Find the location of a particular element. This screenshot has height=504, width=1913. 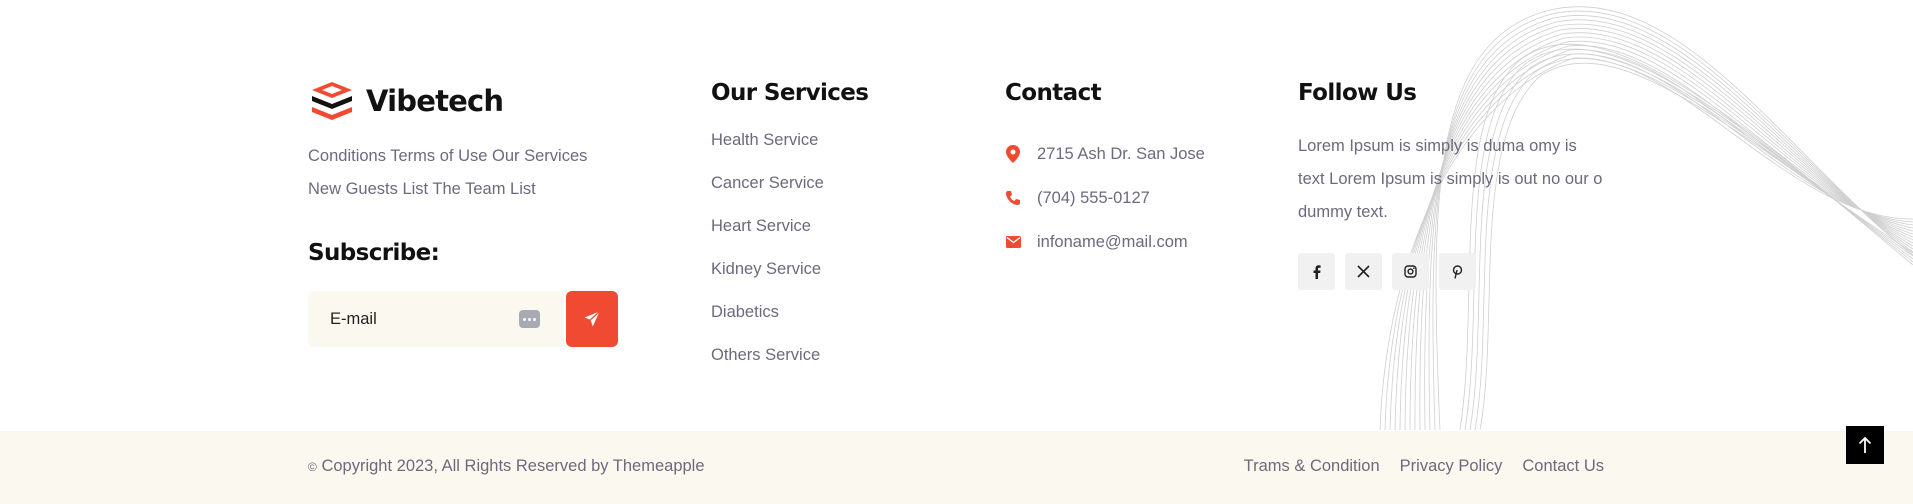

brand-links-line-1: Conditions Terms of Use Our Services is located at coordinates (478, 156).